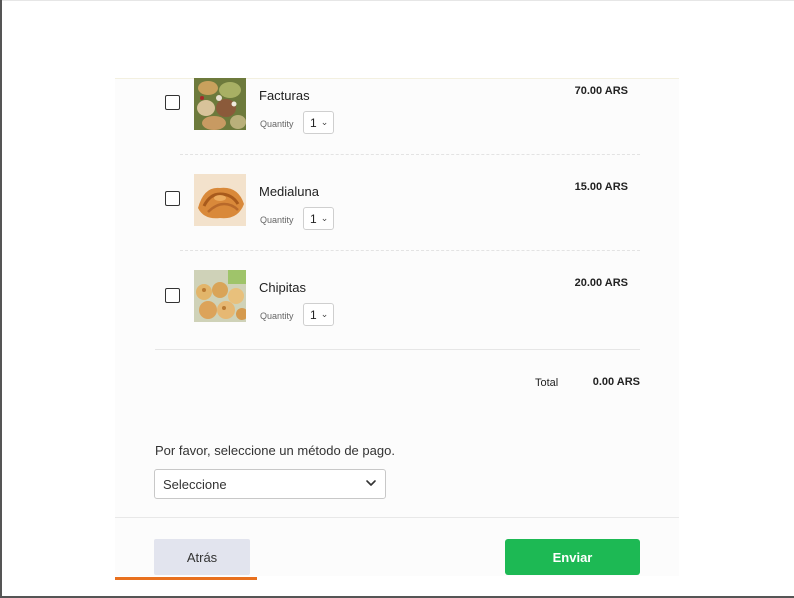 The image size is (794, 598). I want to click on payment-method-selected: Seleccione, so click(195, 484).